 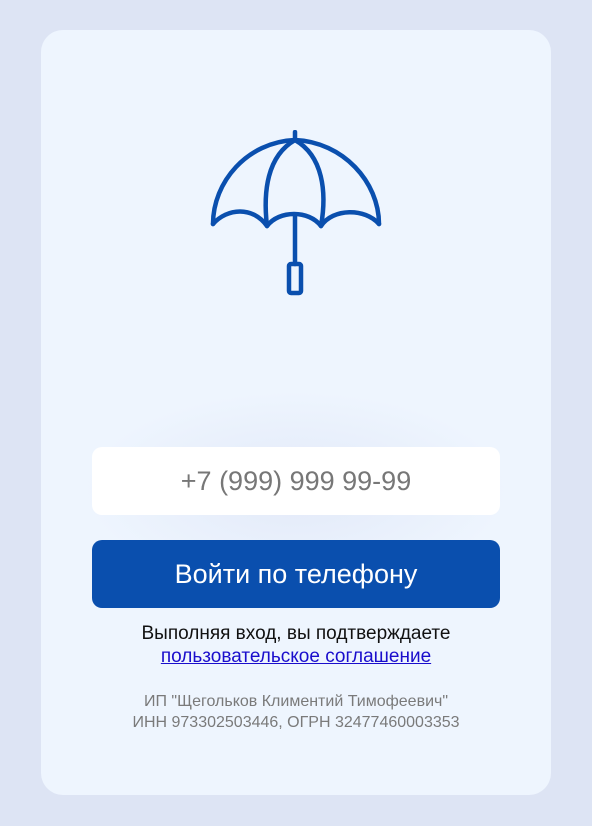 What do you see at coordinates (296, 213) in the screenshot?
I see `umbrella-icon` at bounding box center [296, 213].